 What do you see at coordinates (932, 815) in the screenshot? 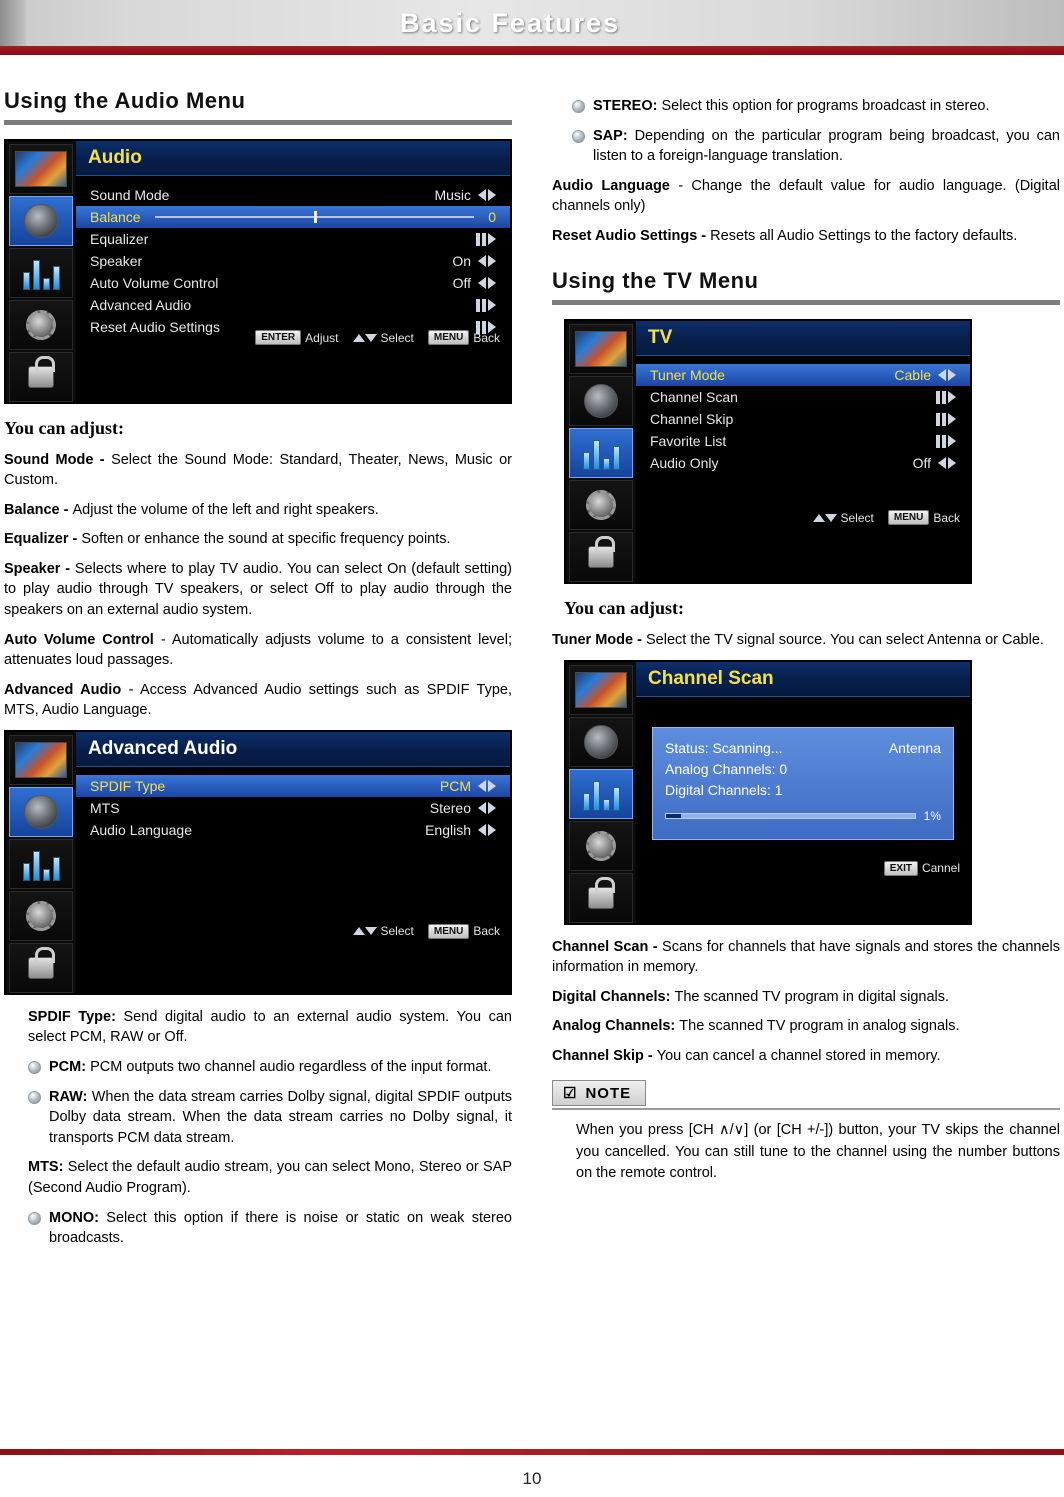
I see `scan-progress-percent: 1%` at bounding box center [932, 815].